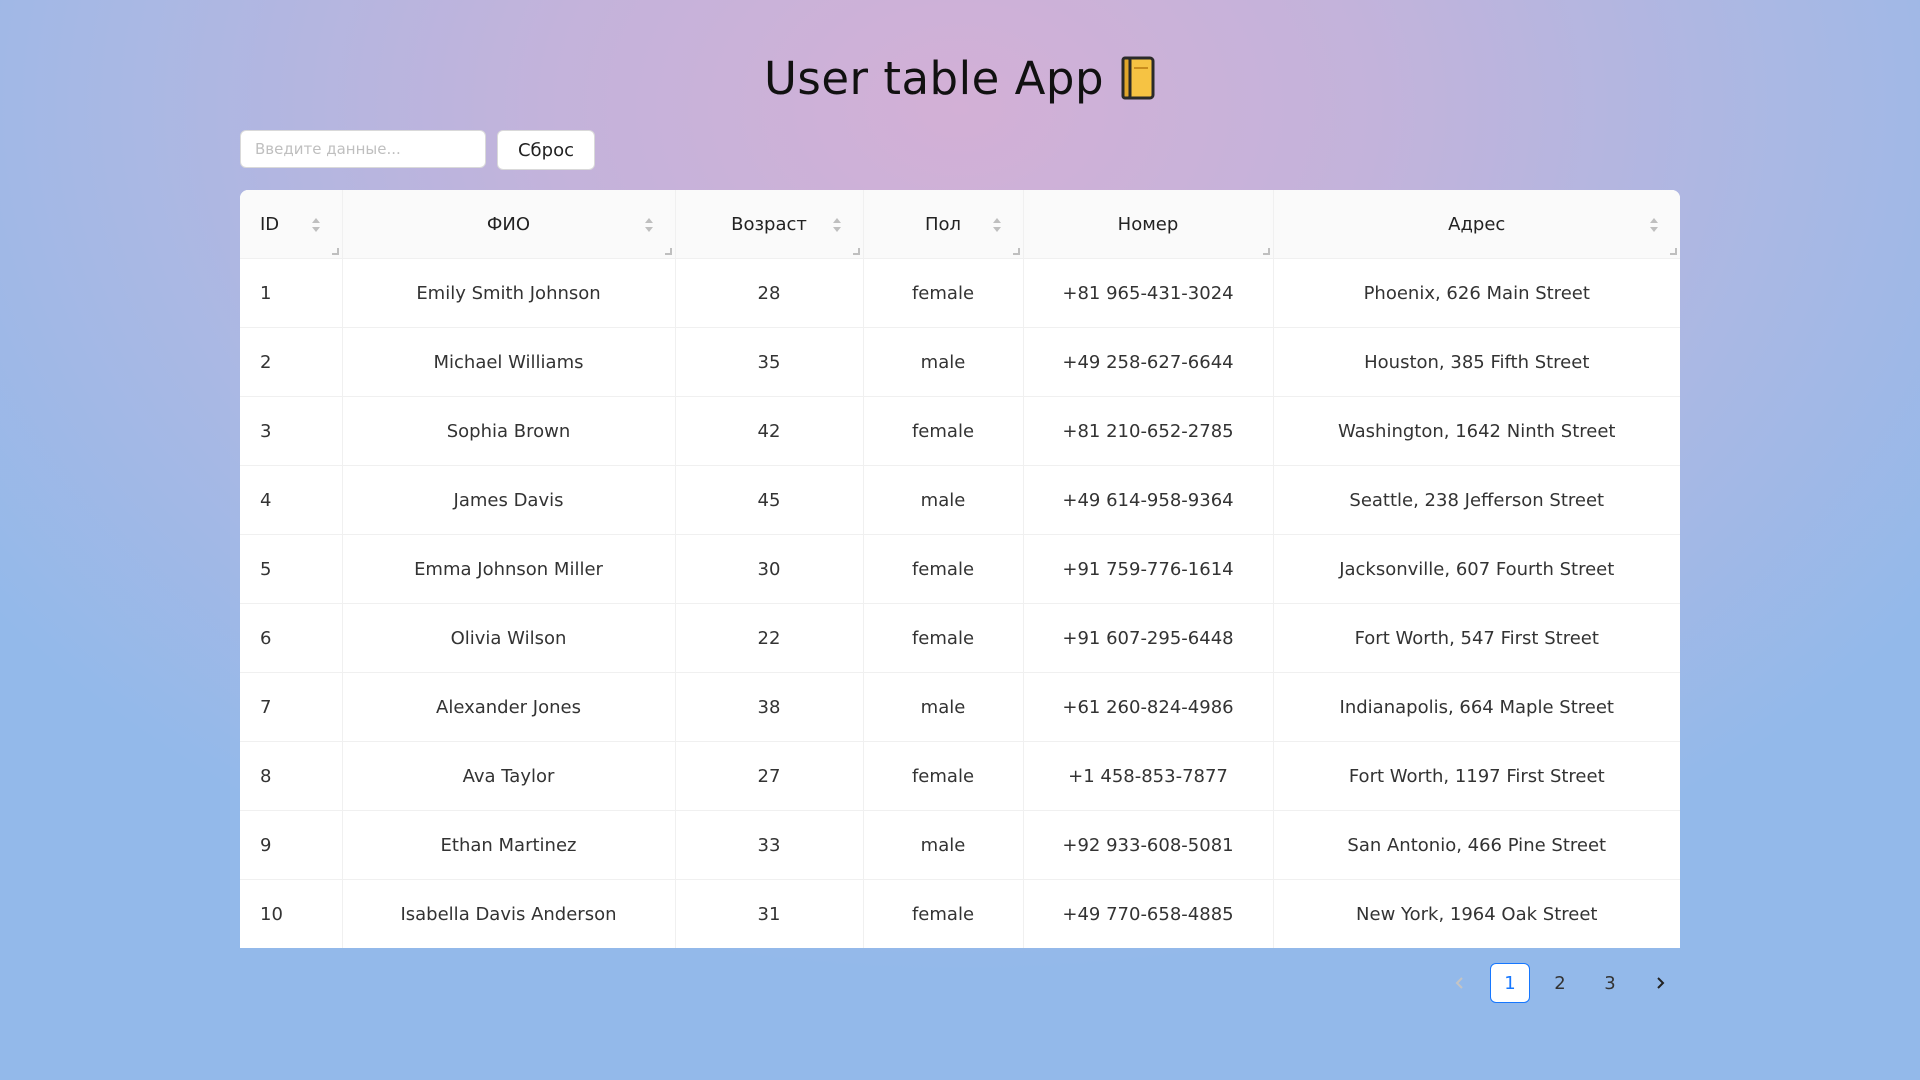 Image resolution: width=1920 pixels, height=1080 pixels. What do you see at coordinates (291, 431) in the screenshot?
I see `cell-id: 3` at bounding box center [291, 431].